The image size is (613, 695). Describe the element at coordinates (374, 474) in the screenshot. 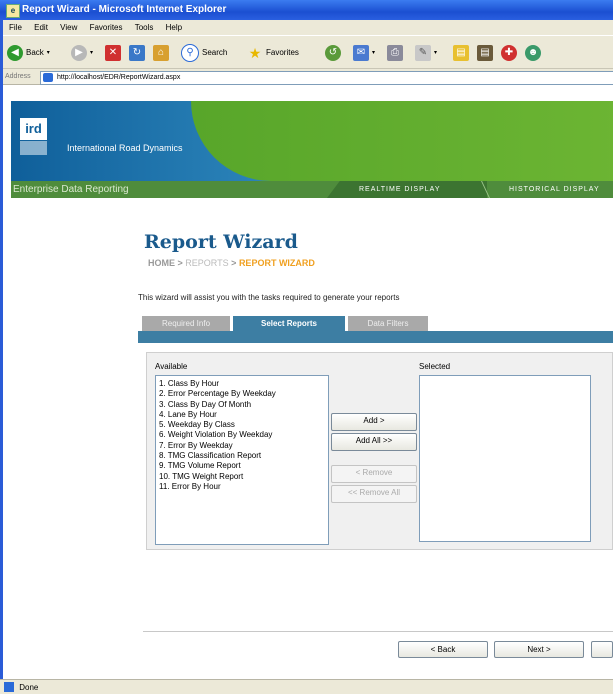

I see `remove-button: < Remove` at that location.